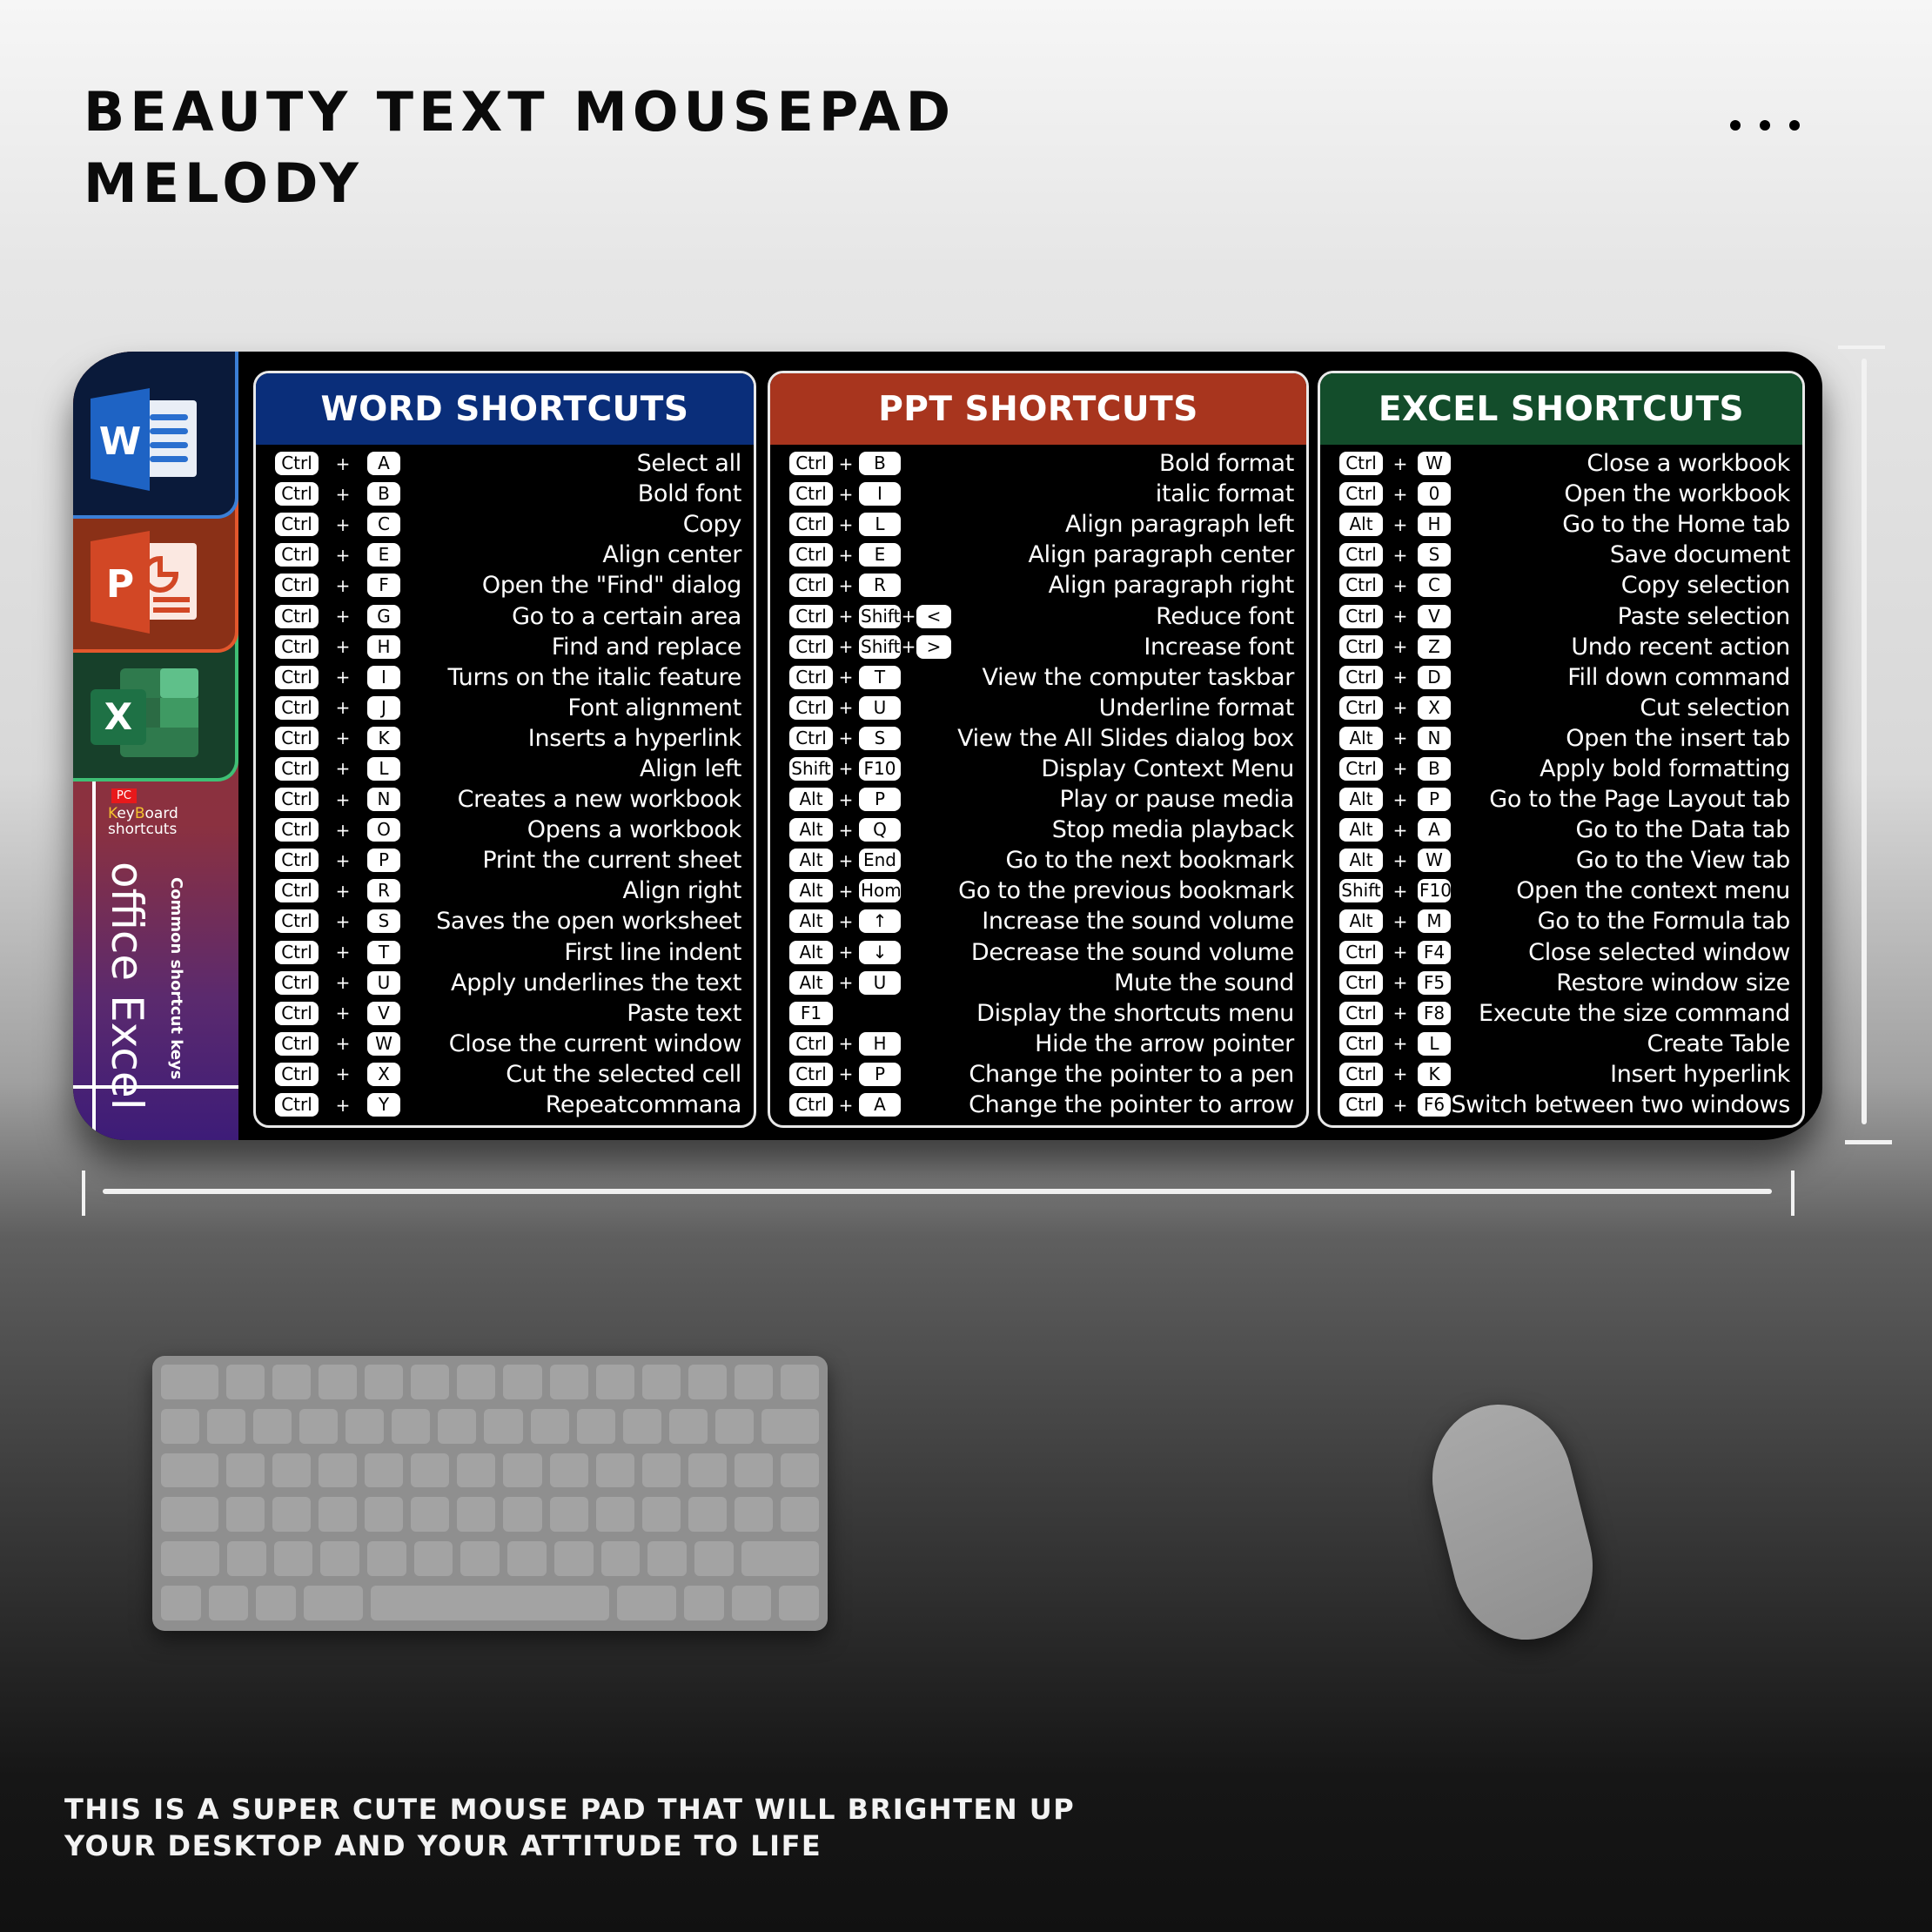  What do you see at coordinates (1765, 126) in the screenshot?
I see `more-horizontal-icon` at bounding box center [1765, 126].